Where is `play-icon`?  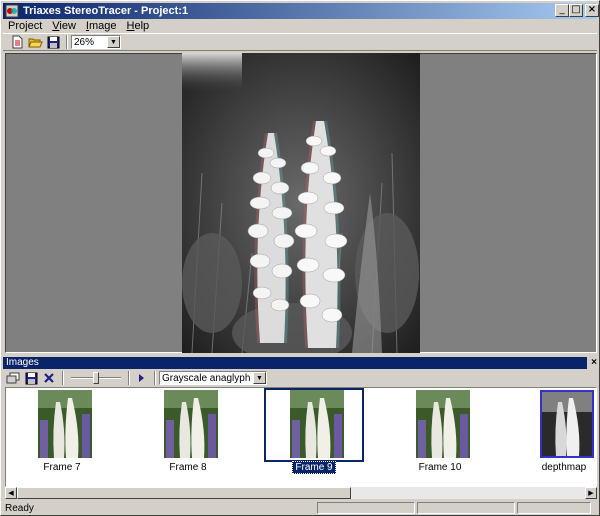 play-icon is located at coordinates (141, 378).